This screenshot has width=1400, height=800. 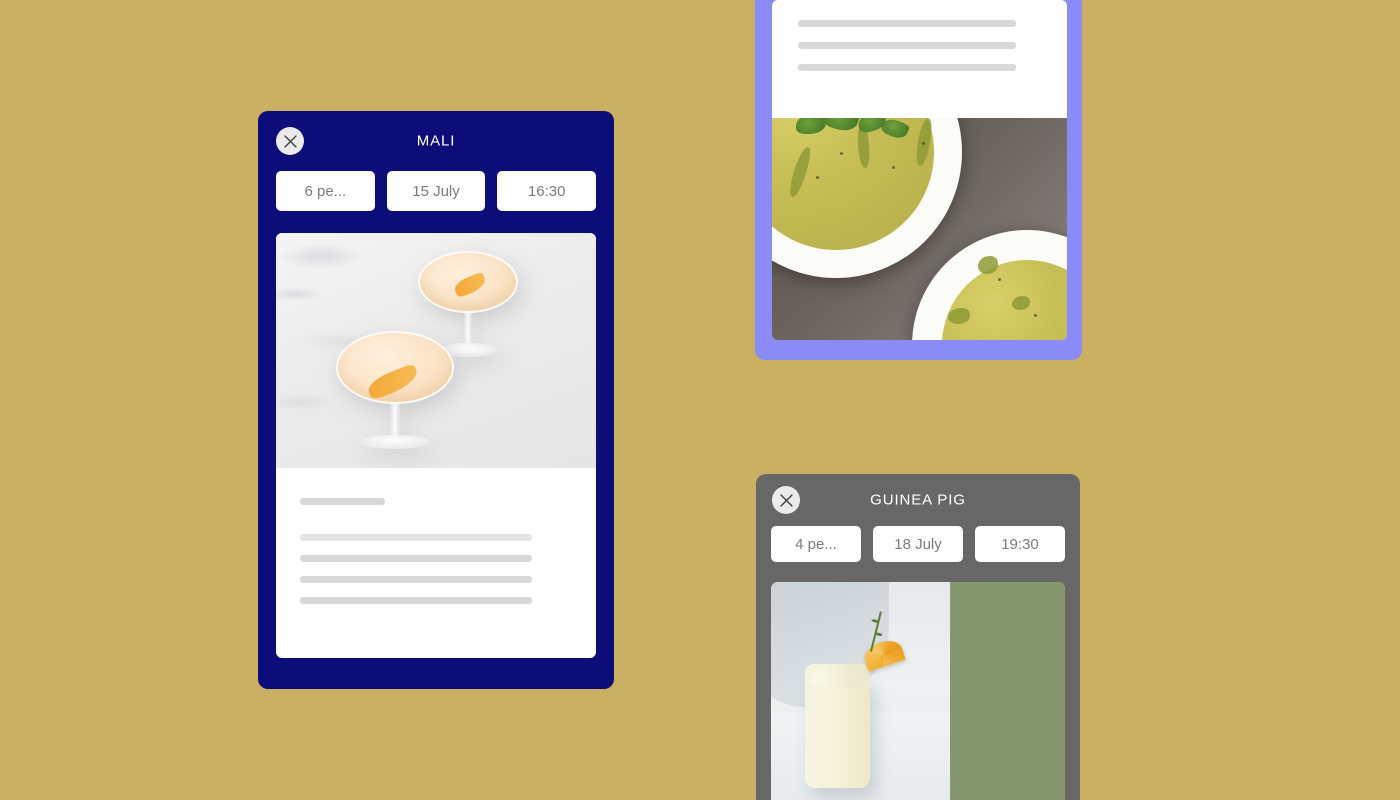 I want to click on reservation-filters: 6 pe... 15 July 16:30, so click(x=436, y=191).